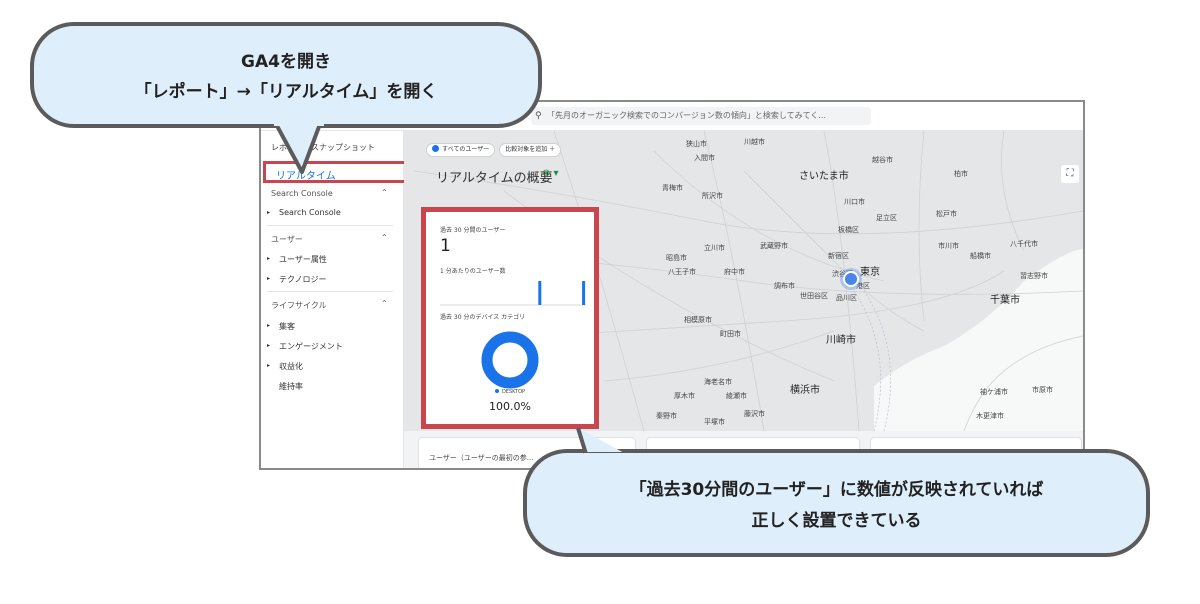 Image resolution: width=1200 pixels, height=604 pixels. I want to click on callout-bottom-line2: 正しく設置できている, so click(836, 521).